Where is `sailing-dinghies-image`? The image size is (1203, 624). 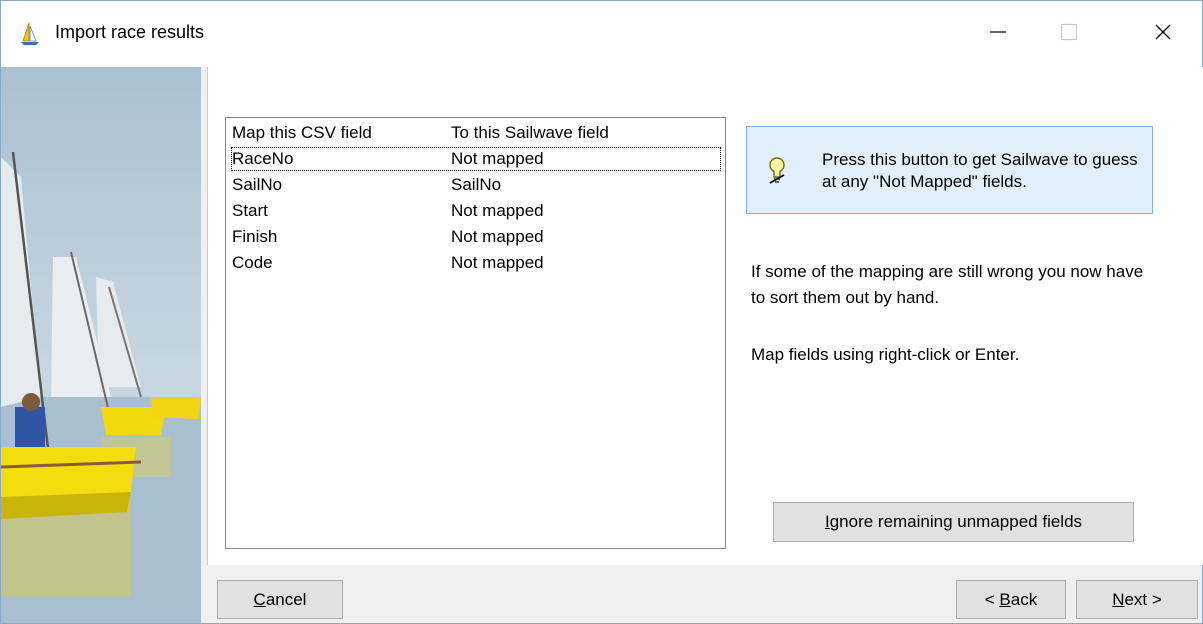
sailing-dinghies-image is located at coordinates (101, 345).